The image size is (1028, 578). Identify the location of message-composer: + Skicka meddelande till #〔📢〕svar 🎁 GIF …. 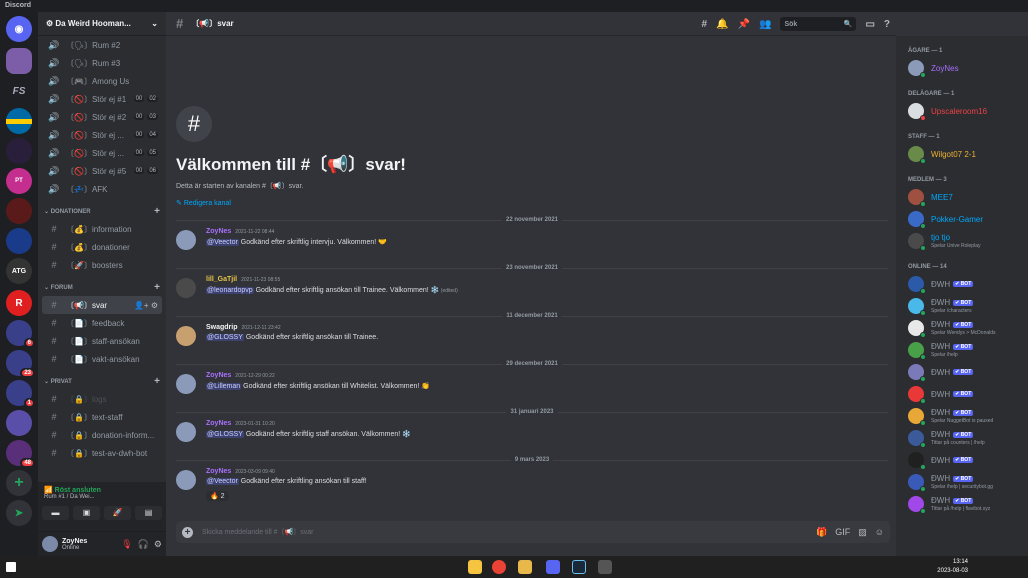
(533, 532).